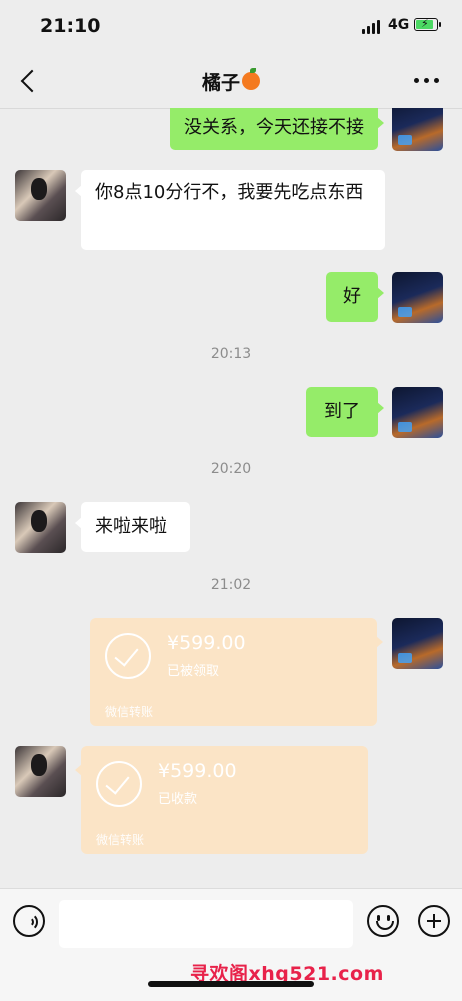 This screenshot has width=462, height=1001. What do you see at coordinates (193, 671) in the screenshot?
I see `transfer-status: 已被领取` at bounding box center [193, 671].